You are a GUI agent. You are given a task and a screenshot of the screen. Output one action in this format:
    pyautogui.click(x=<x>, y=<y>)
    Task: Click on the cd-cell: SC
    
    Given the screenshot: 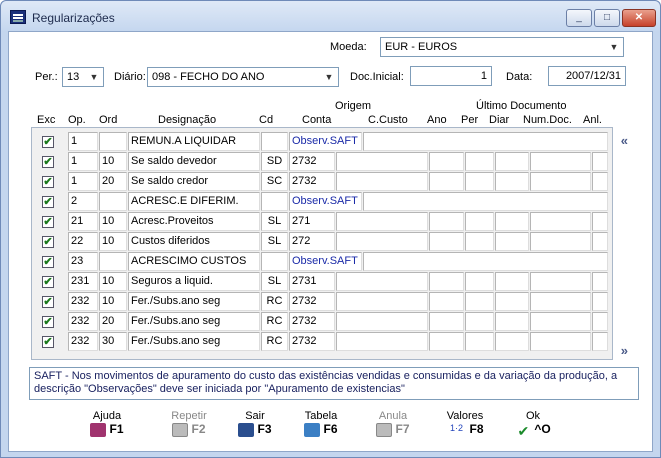 What is the action you would take?
    pyautogui.click(x=274, y=181)
    